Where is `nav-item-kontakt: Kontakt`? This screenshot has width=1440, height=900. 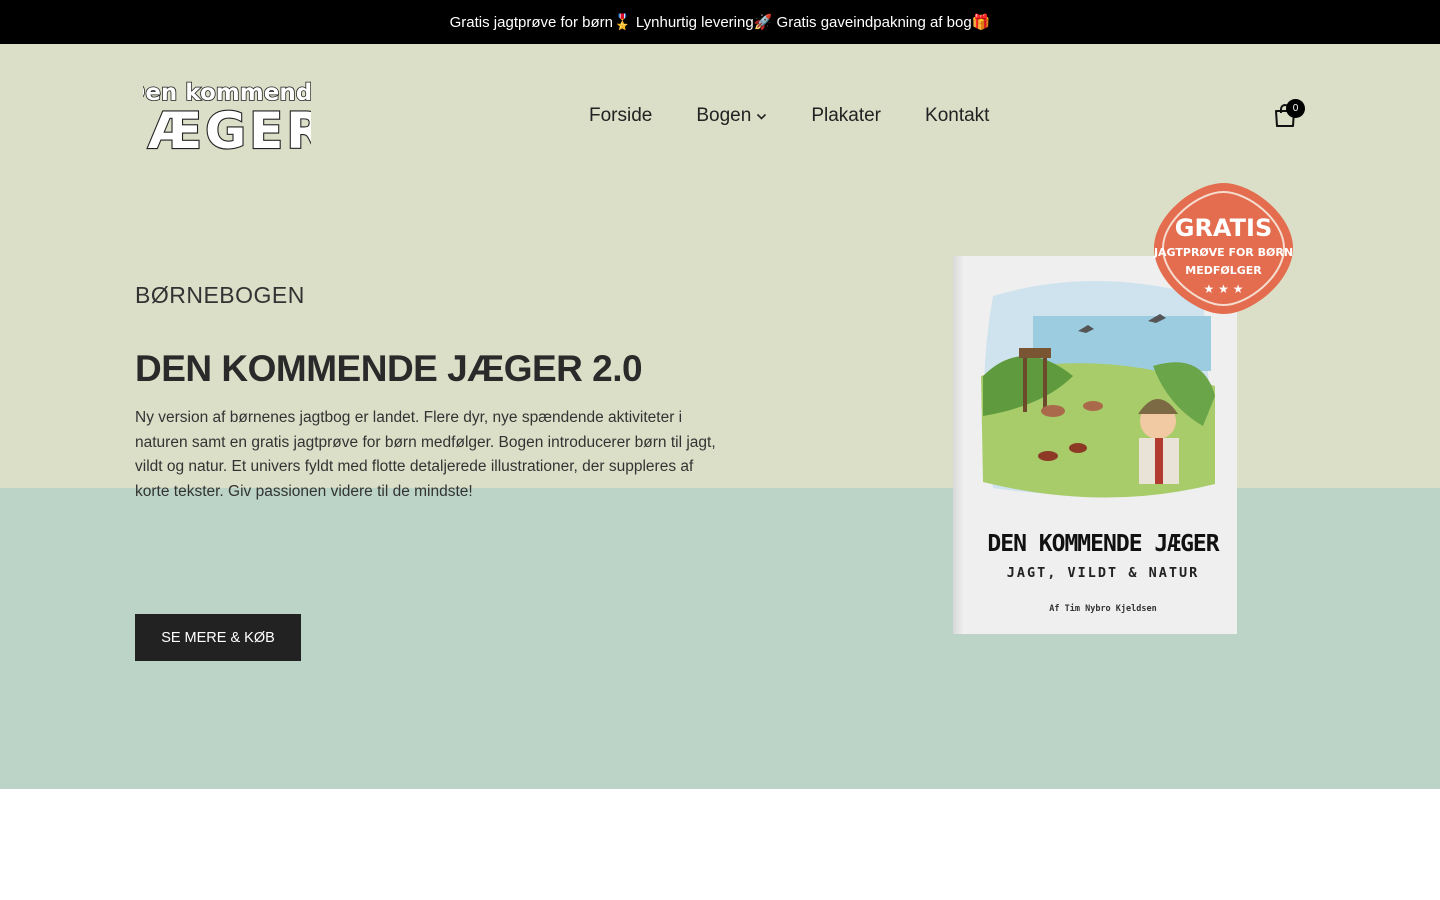
nav-item-kontakt: Kontakt is located at coordinates (957, 116).